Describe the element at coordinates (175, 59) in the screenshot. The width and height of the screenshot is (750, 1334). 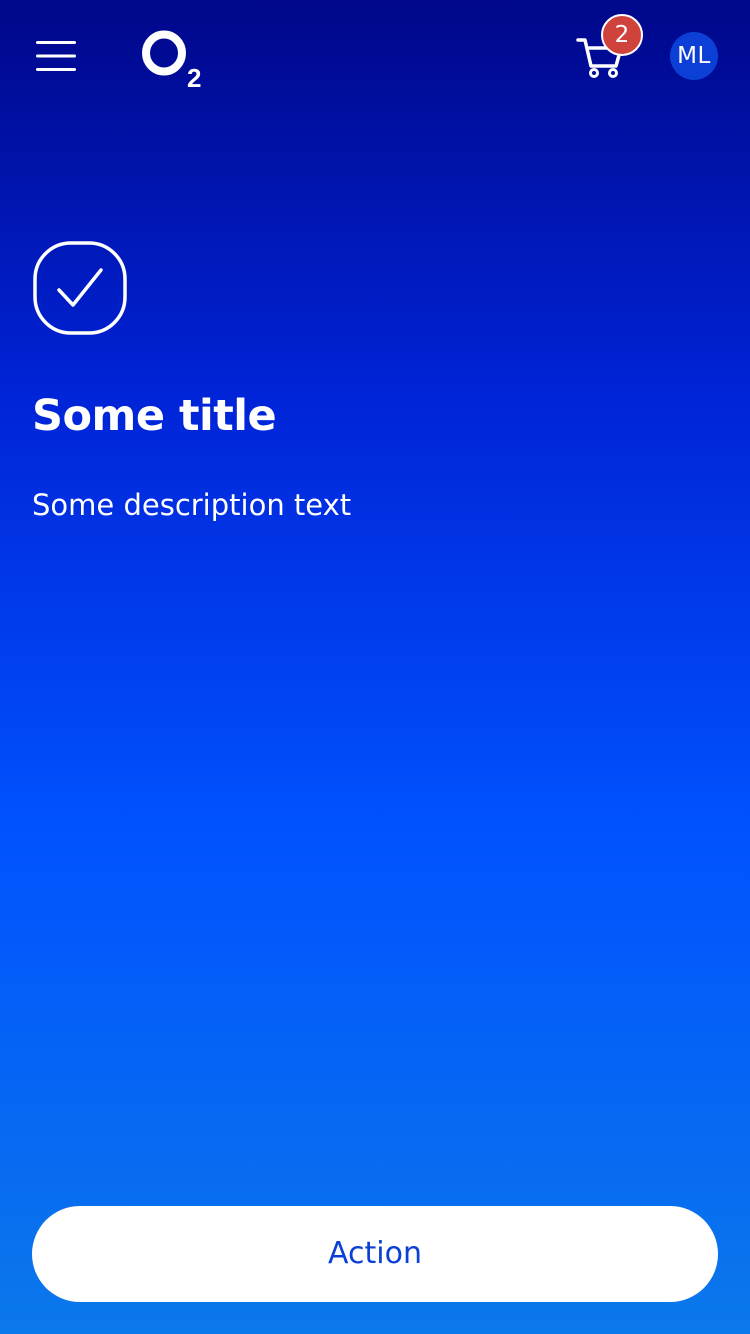
I see `o2-logo: 2` at that location.